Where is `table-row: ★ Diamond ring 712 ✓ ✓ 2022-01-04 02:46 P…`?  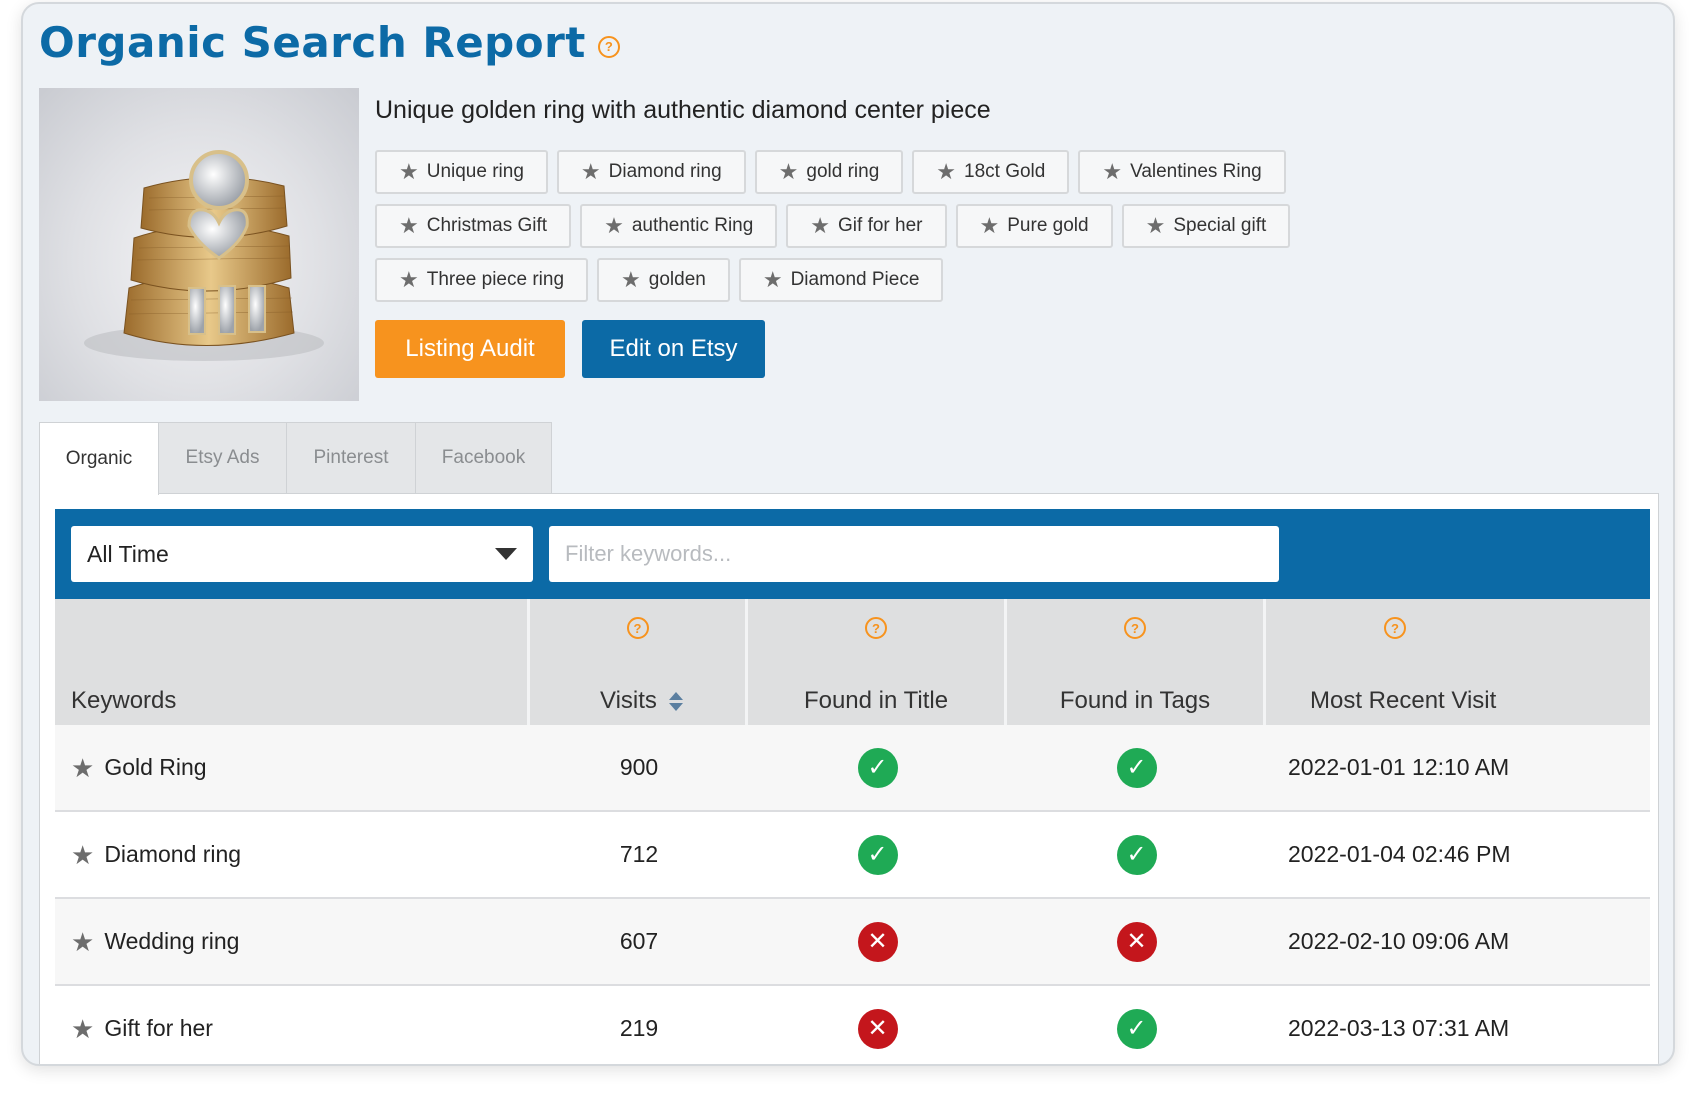 table-row: ★ Diamond ring 712 ✓ ✓ 2022-01-04 02:46 P… is located at coordinates (852, 855).